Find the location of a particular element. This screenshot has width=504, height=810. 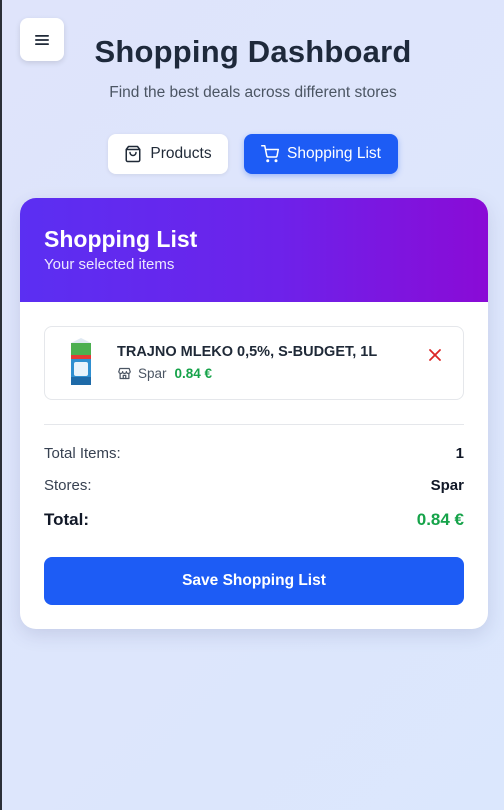

summary-total: Total: 0.84 € is located at coordinates (254, 520).